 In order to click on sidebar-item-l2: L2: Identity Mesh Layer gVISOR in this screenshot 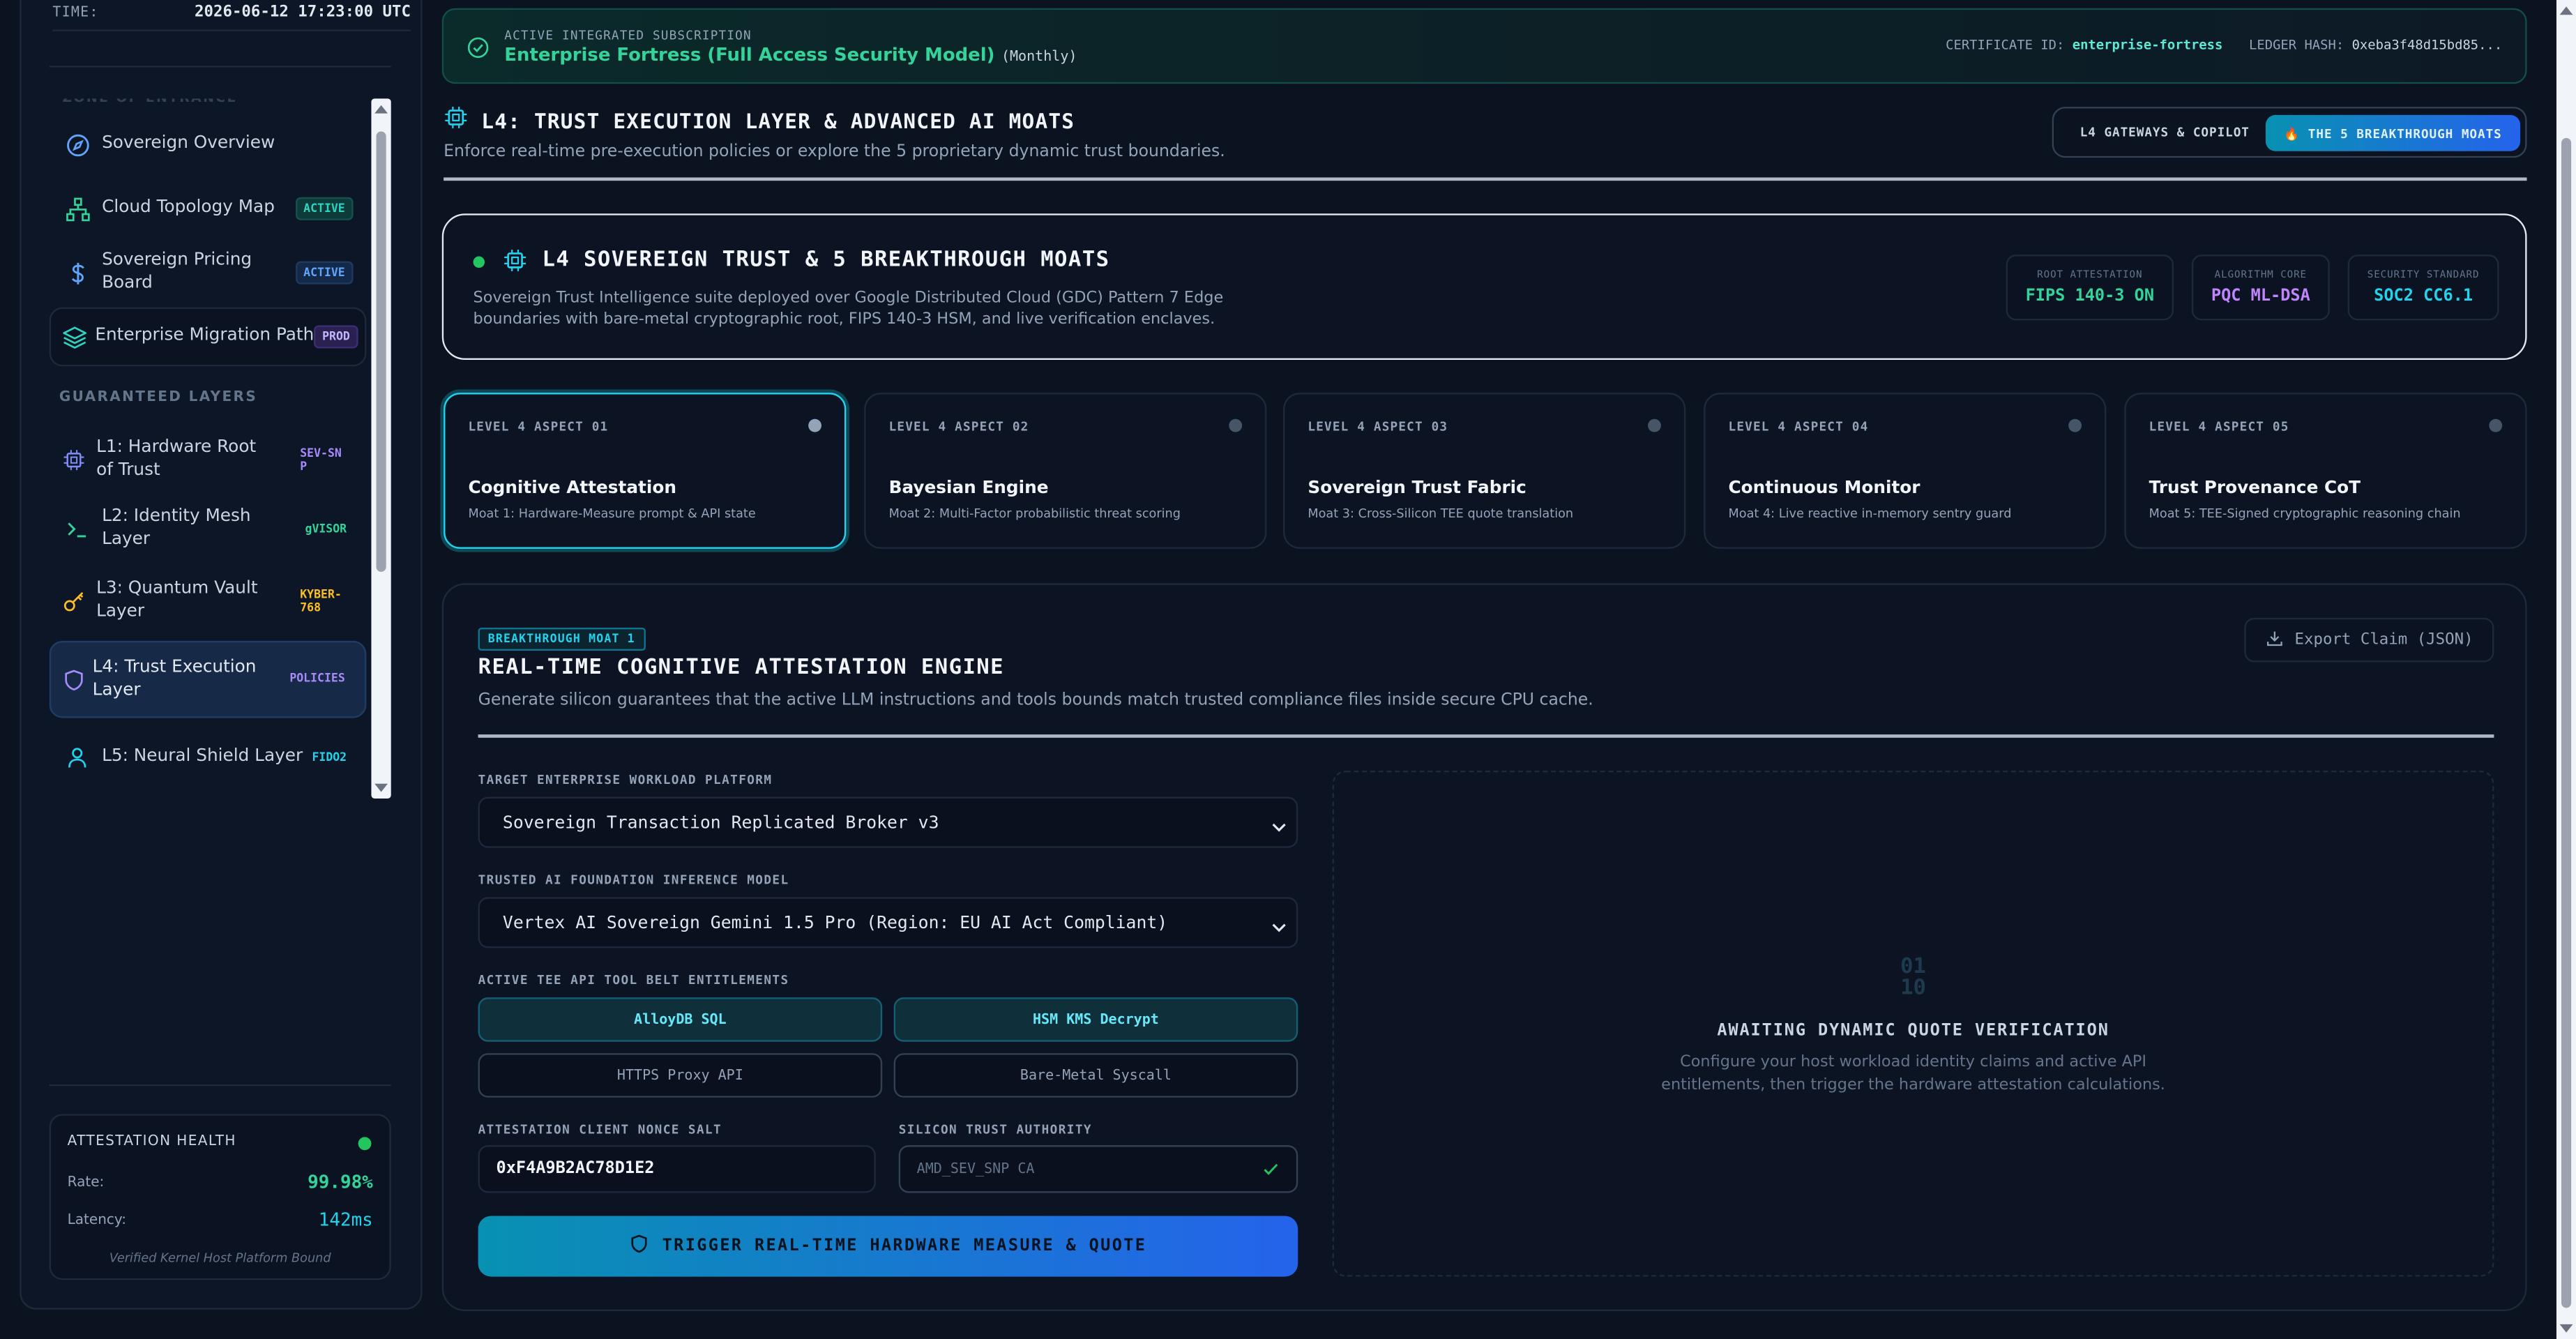, I will do `click(208, 529)`.